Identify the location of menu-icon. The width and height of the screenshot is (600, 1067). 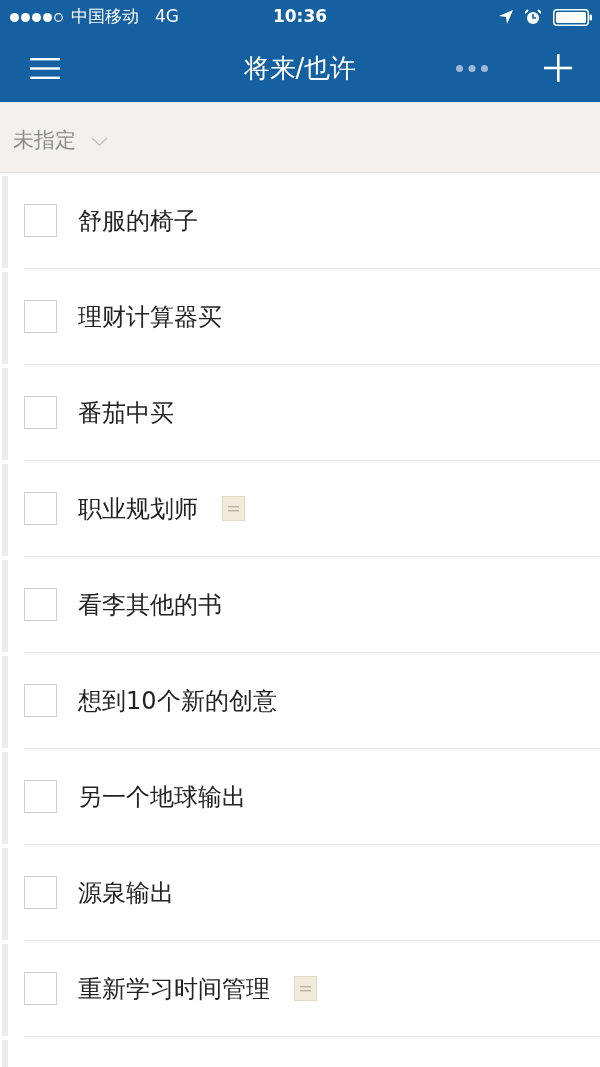
(45, 68).